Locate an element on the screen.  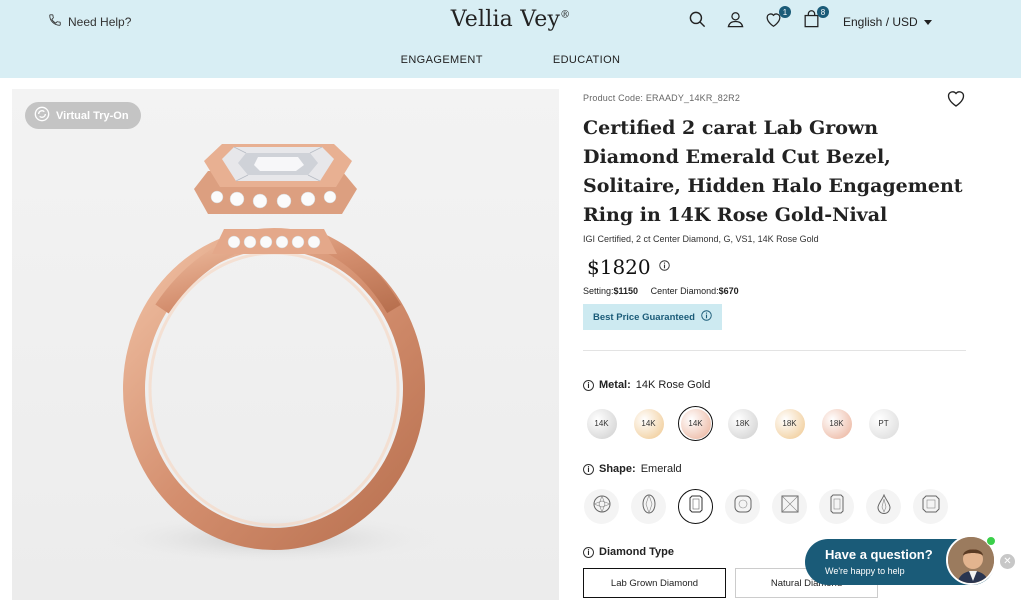
close-icon: ✕ is located at coordinates (1007, 561).